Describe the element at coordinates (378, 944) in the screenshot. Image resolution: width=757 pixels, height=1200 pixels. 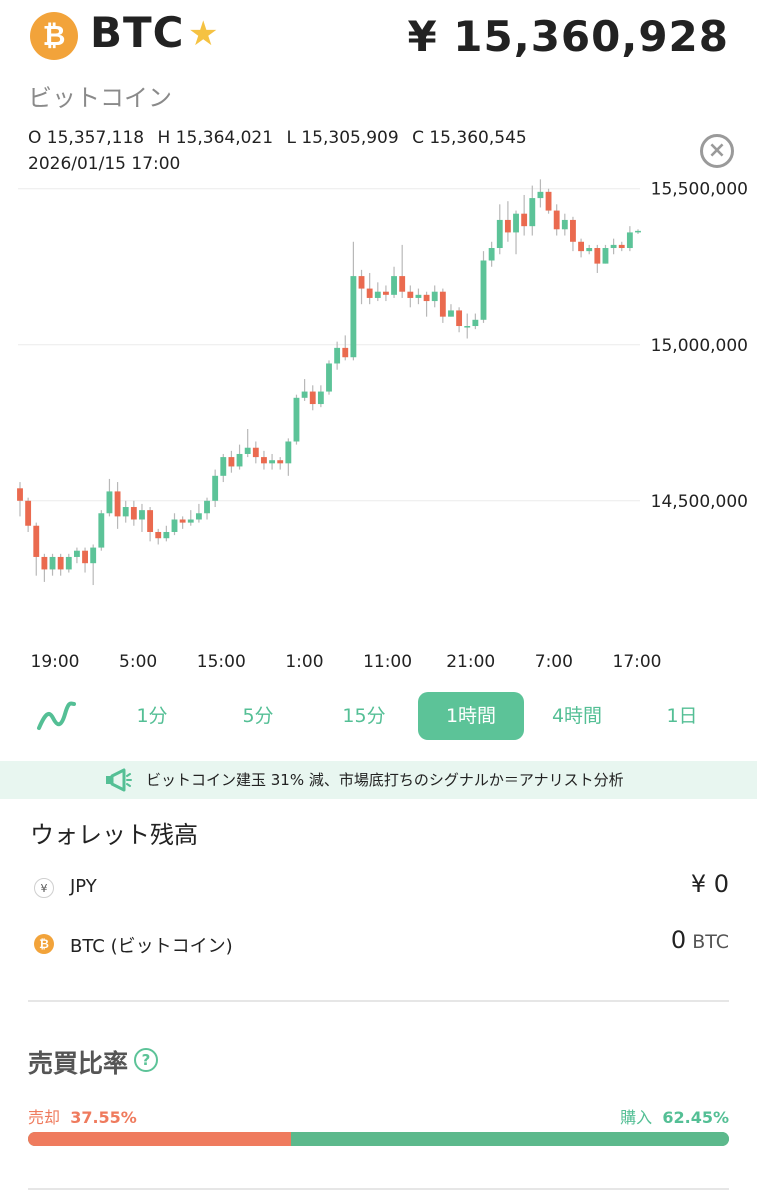
I see `wallet-row-btc: ₿ BTC (ビットコイン) 0 BTC` at that location.